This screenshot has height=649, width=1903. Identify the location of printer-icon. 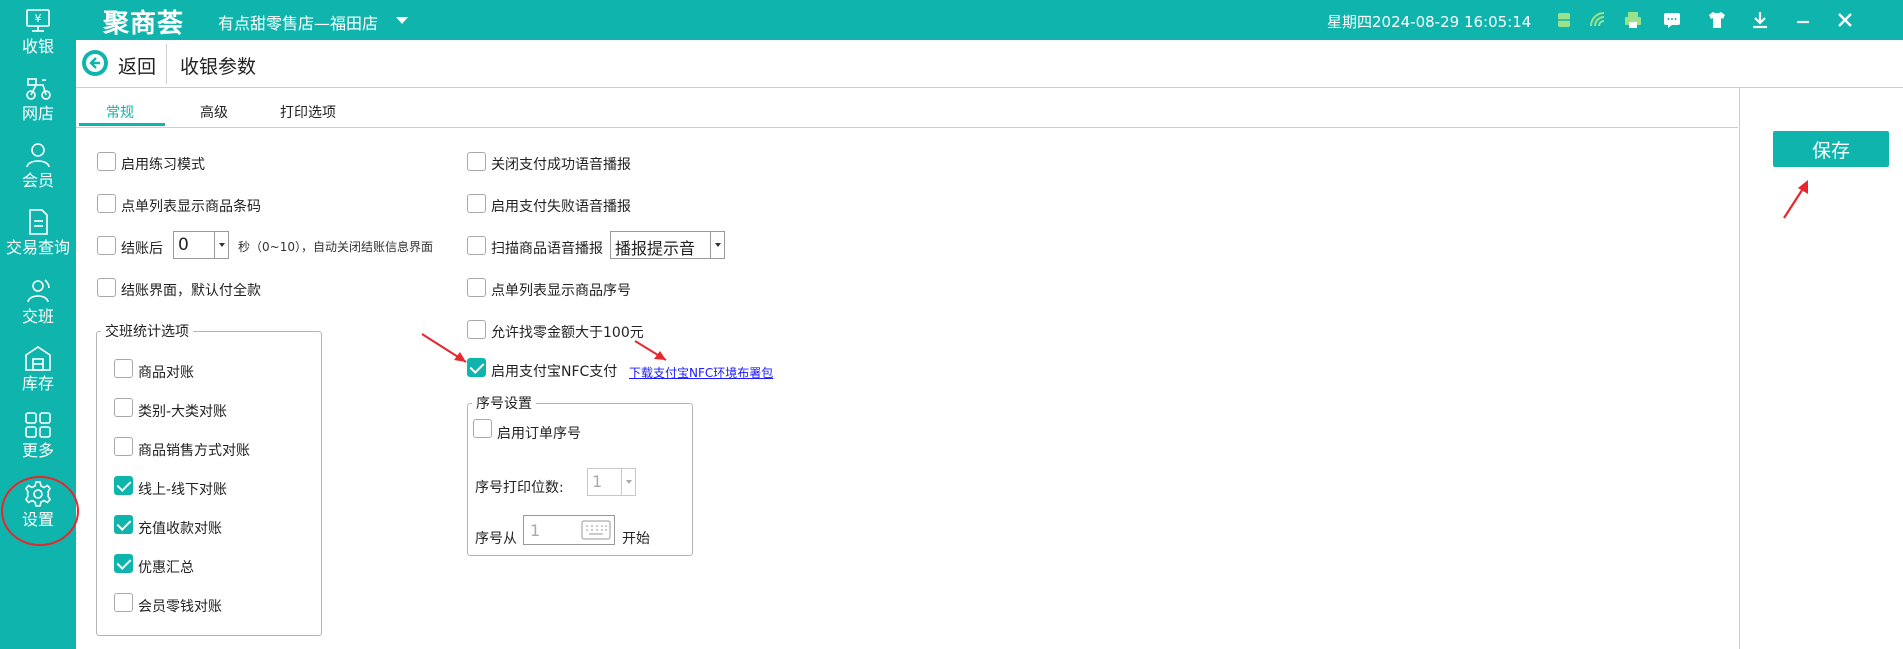
(1633, 20).